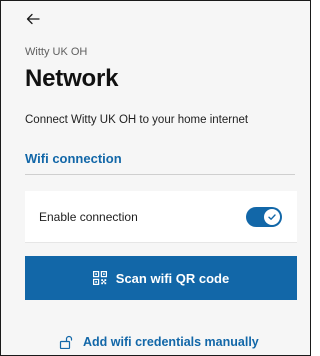  Describe the element at coordinates (56, 52) in the screenshot. I see `device-name: Witty UK OH` at that location.